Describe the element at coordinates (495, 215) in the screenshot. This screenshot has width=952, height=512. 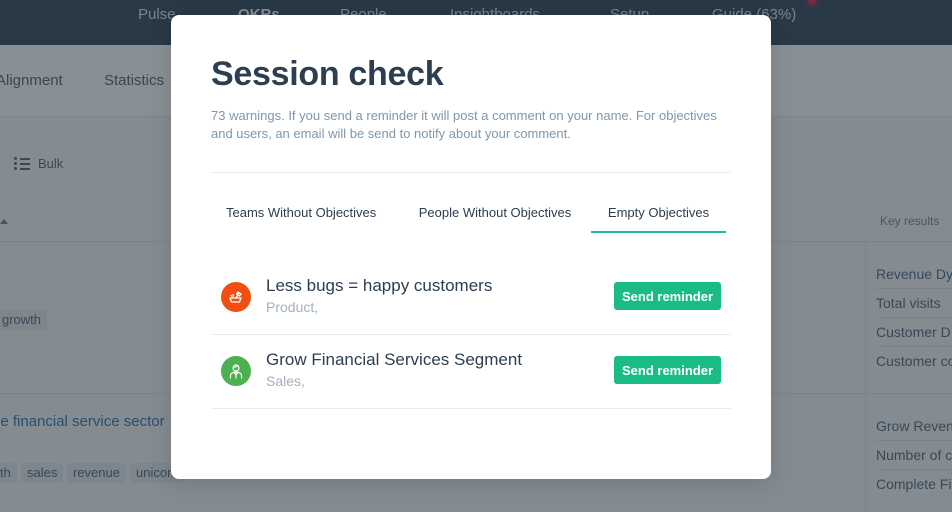
I see `tab-people-without-objectives: People Without Objectives` at that location.